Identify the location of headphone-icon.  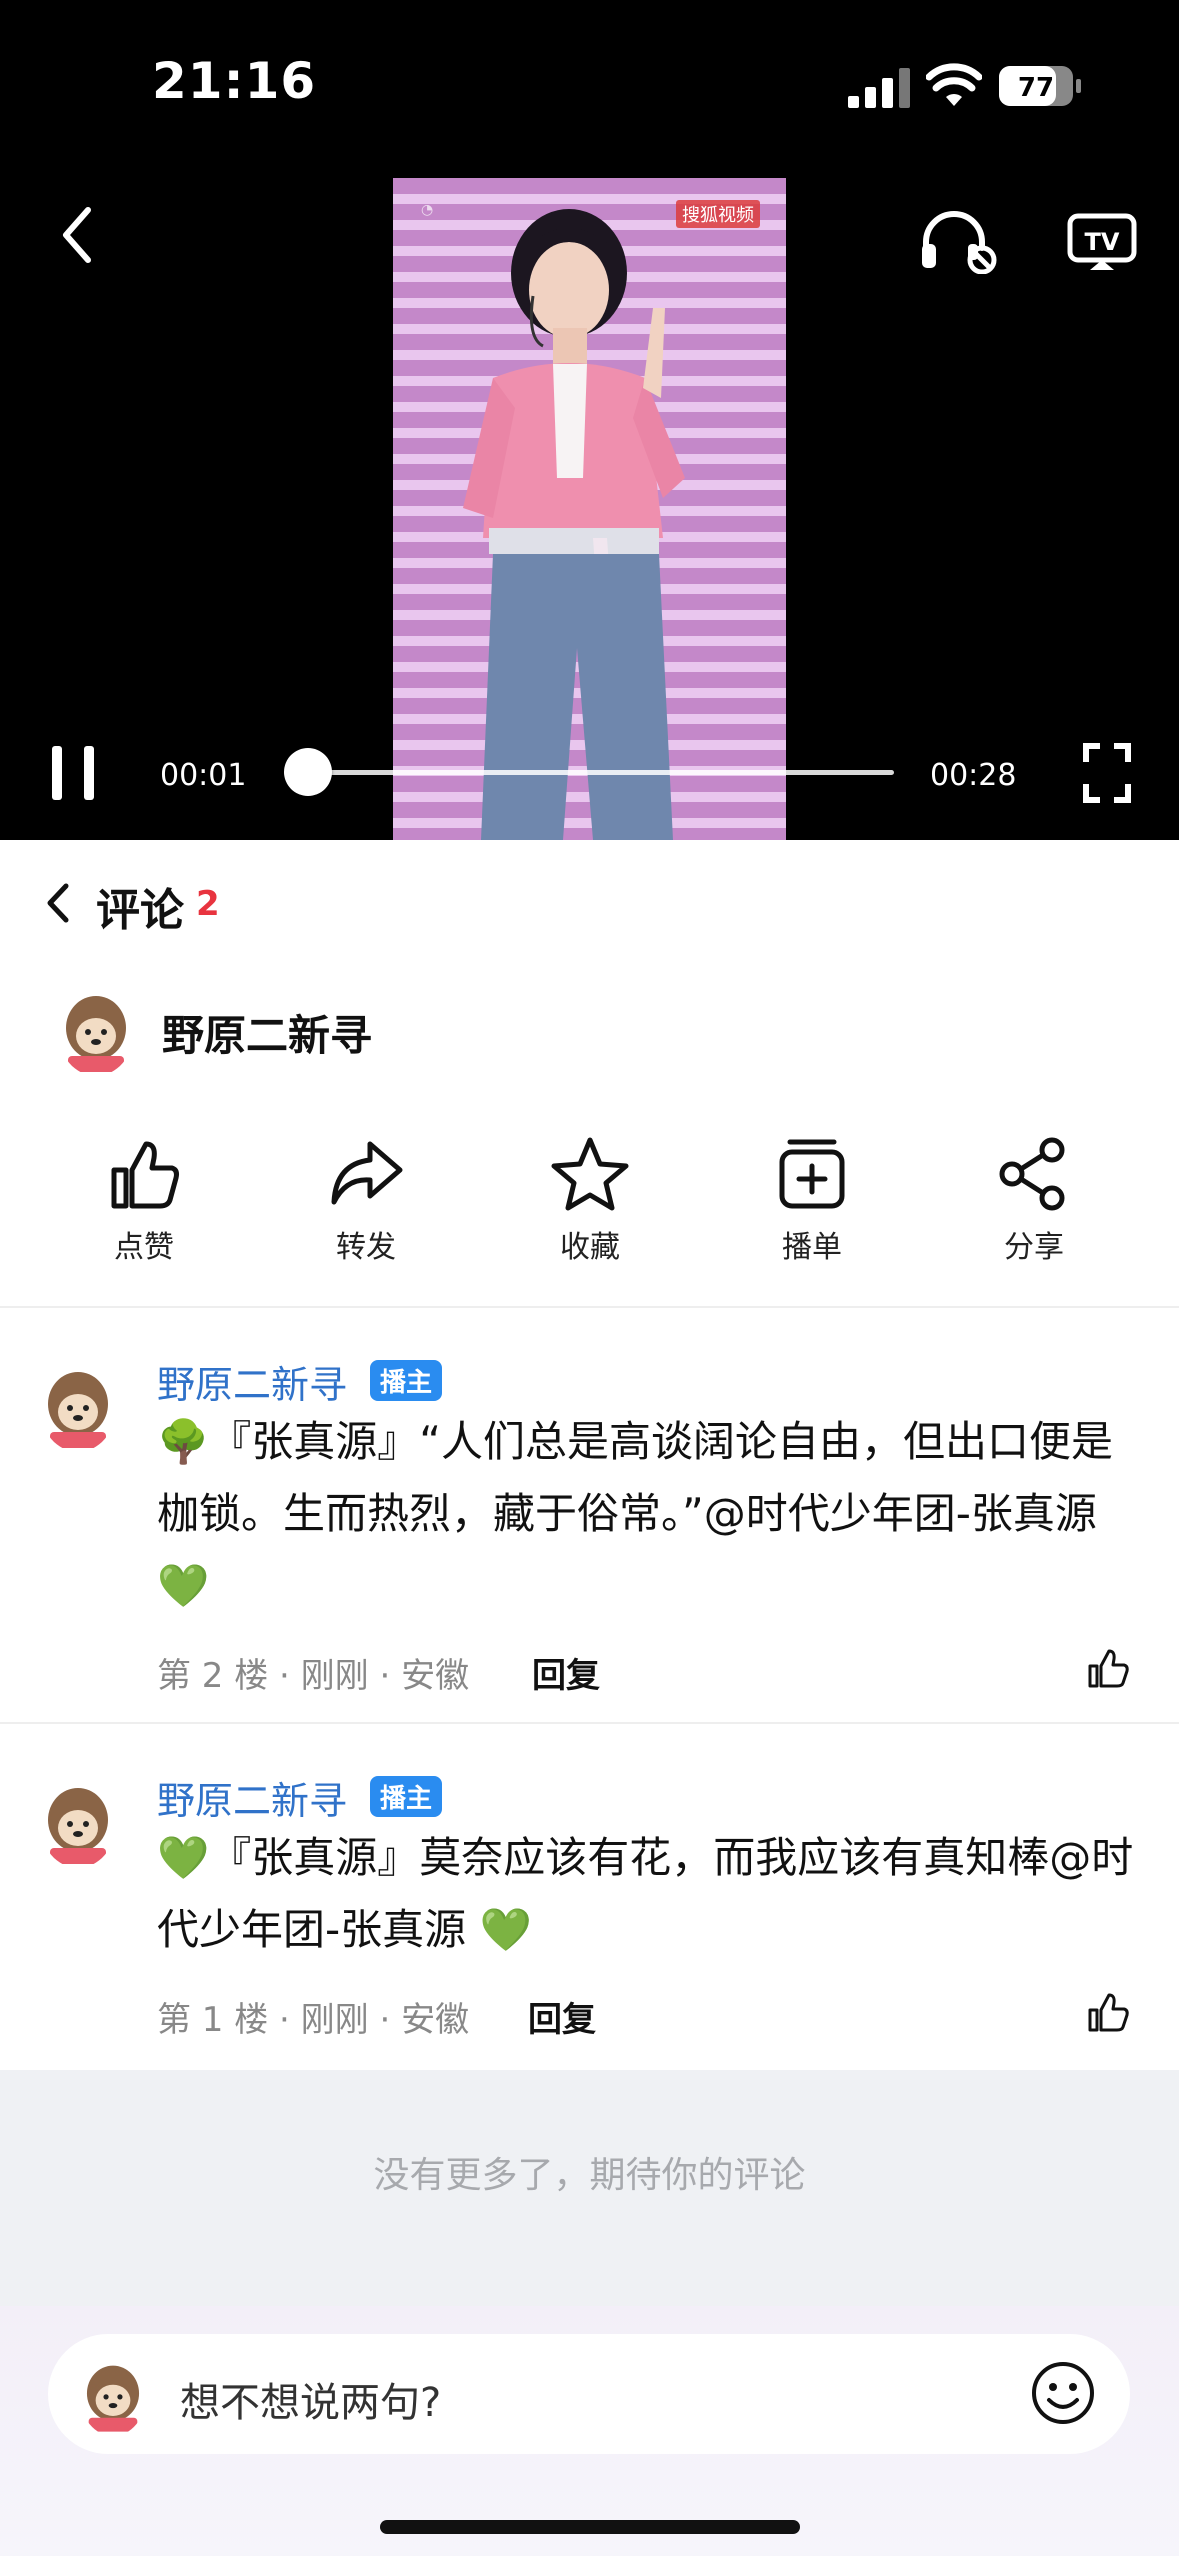
(959, 241).